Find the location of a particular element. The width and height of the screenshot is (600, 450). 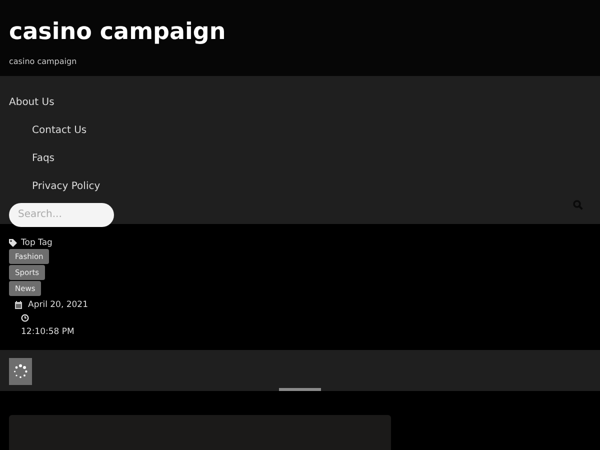

site-title: casino campaign is located at coordinates (300, 32).